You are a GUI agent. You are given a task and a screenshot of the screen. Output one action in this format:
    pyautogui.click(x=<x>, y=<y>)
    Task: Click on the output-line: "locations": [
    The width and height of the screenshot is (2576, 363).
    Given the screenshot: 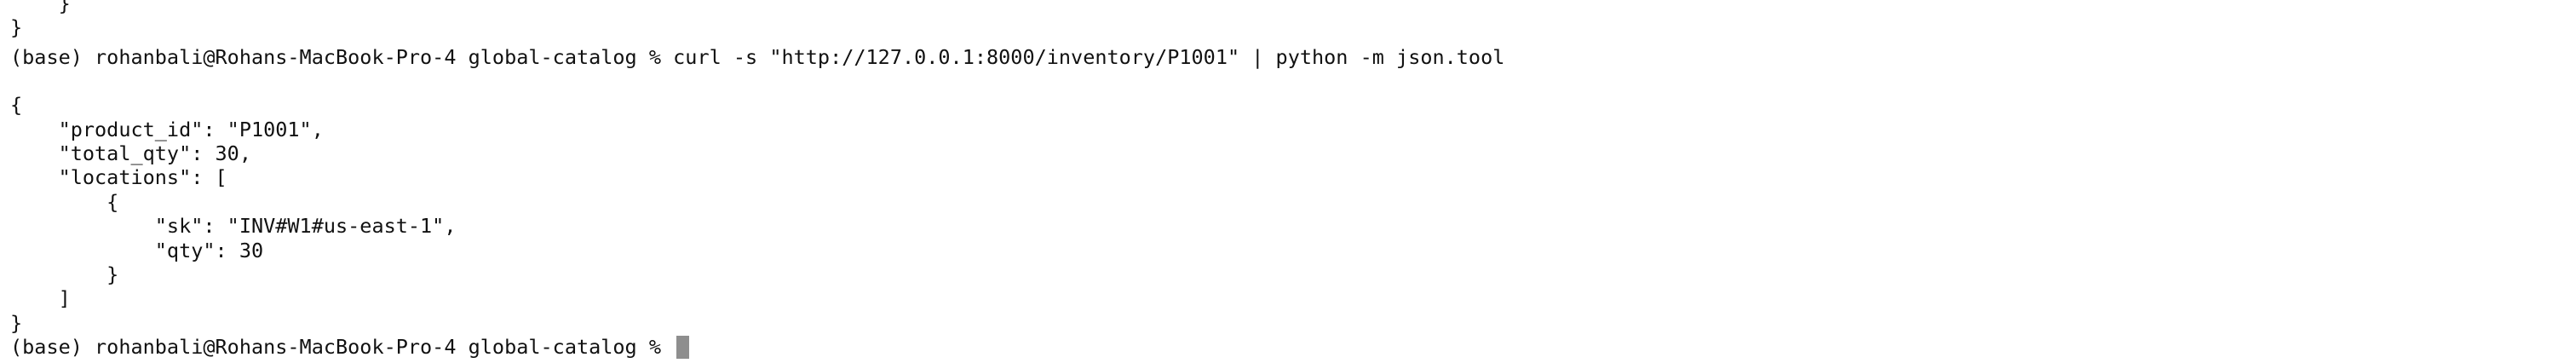 What is the action you would take?
    pyautogui.click(x=119, y=177)
    